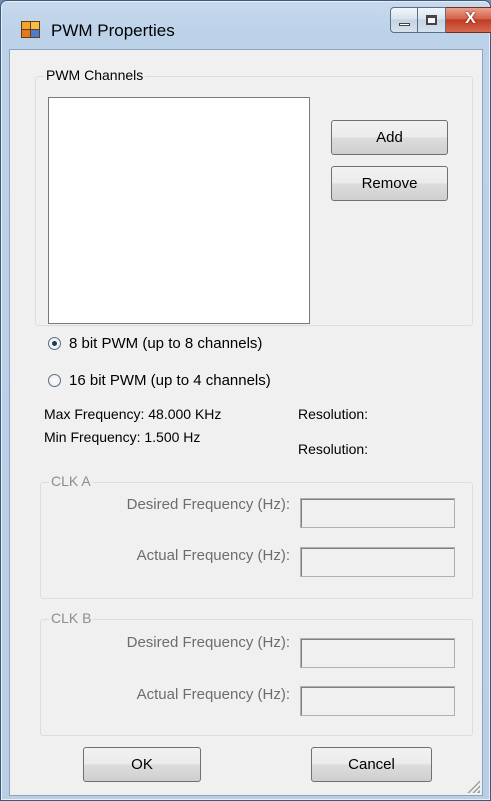  I want to click on radio-8bit: 8 bit PWM (up to 8 channels), so click(155, 343).